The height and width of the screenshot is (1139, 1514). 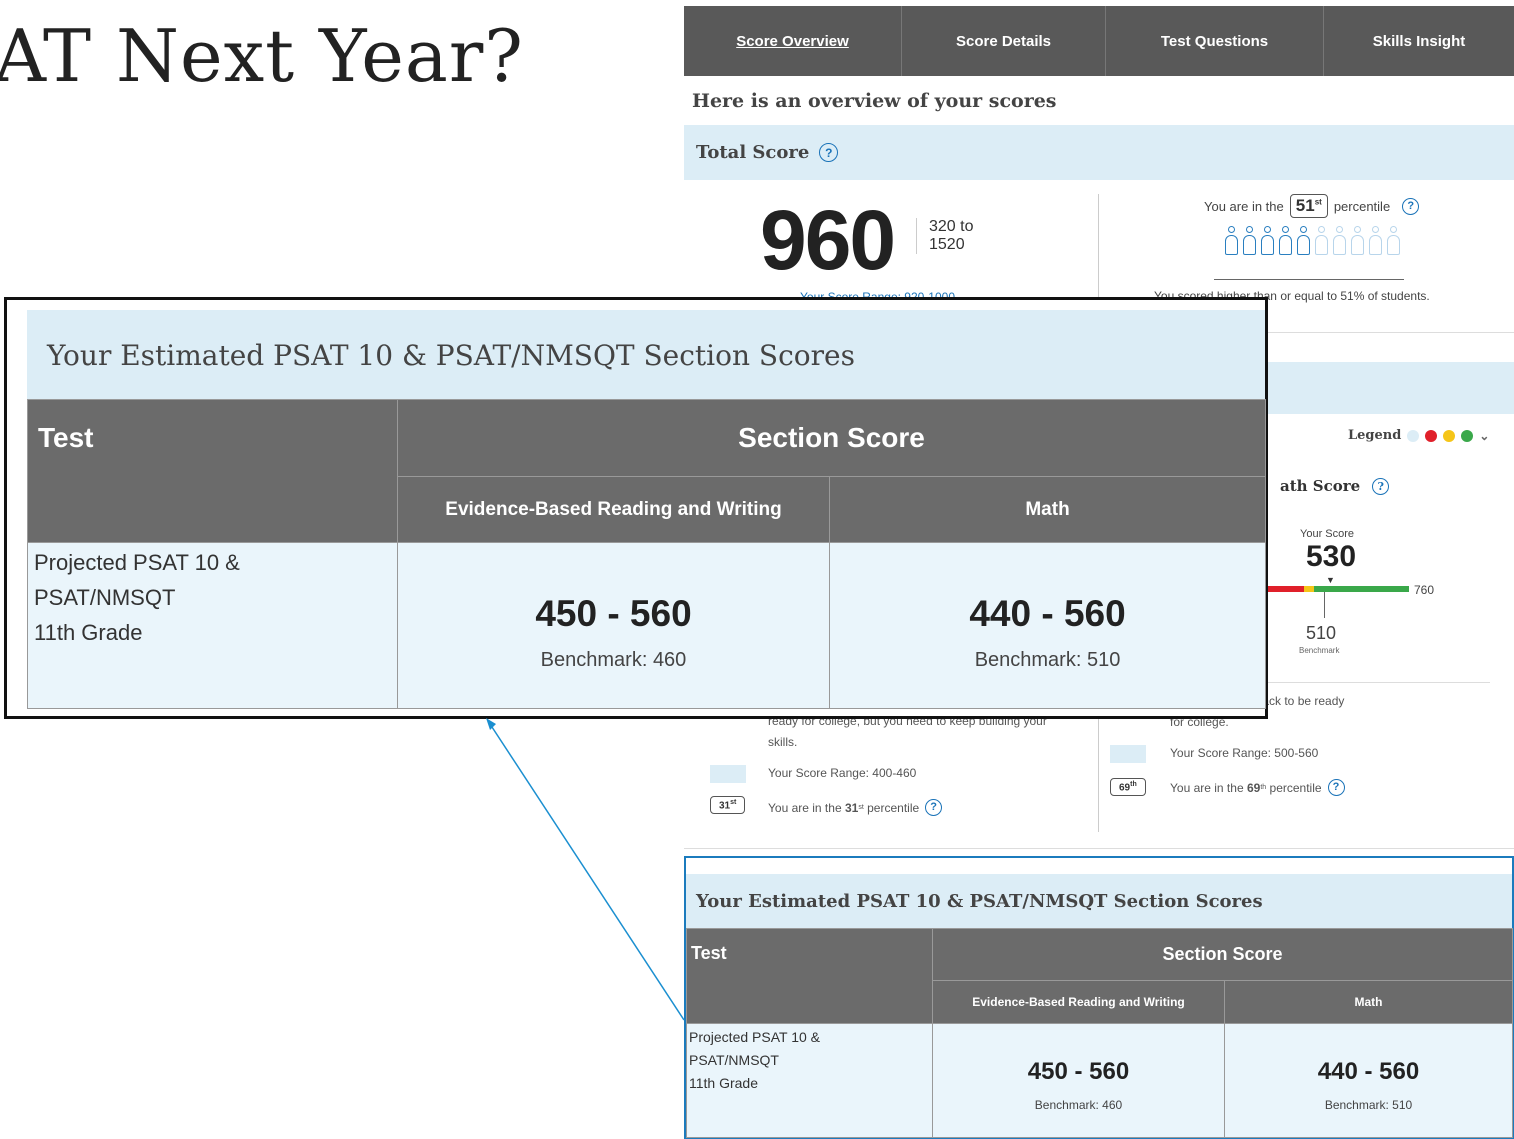 What do you see at coordinates (88, 632) in the screenshot?
I see `row-label-line3: 11th Grade` at bounding box center [88, 632].